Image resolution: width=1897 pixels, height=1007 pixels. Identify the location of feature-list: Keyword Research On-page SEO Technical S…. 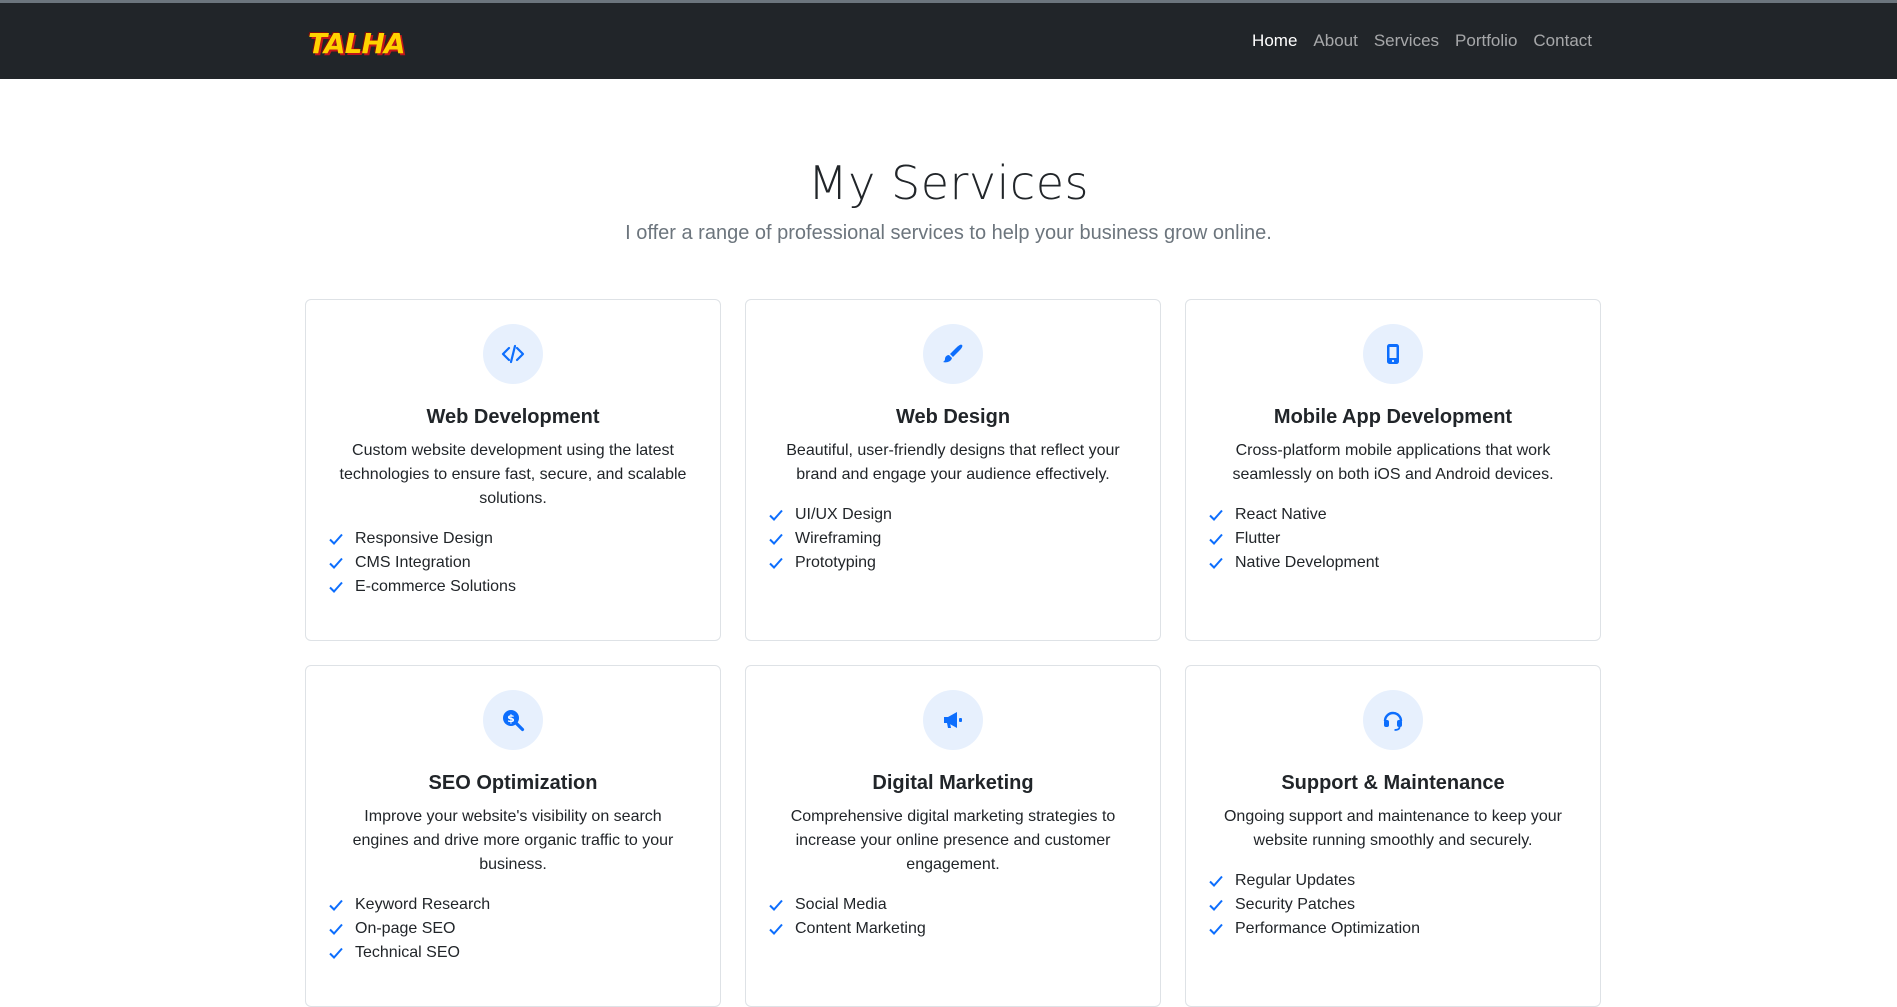
(513, 929).